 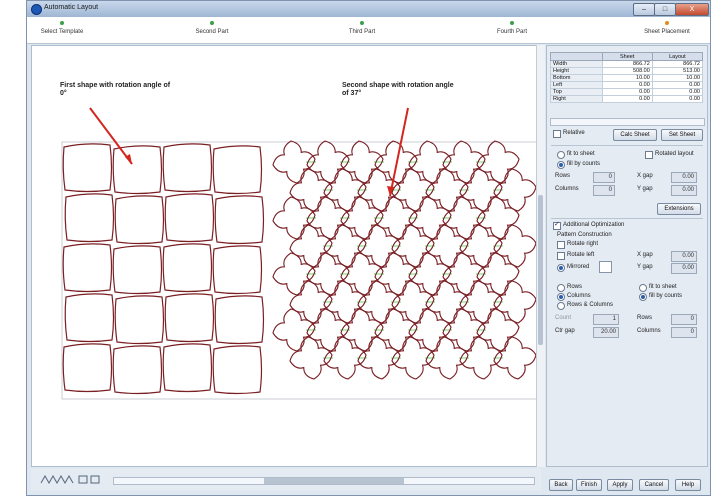 I want to click on count-input: 1, so click(x=606, y=319).